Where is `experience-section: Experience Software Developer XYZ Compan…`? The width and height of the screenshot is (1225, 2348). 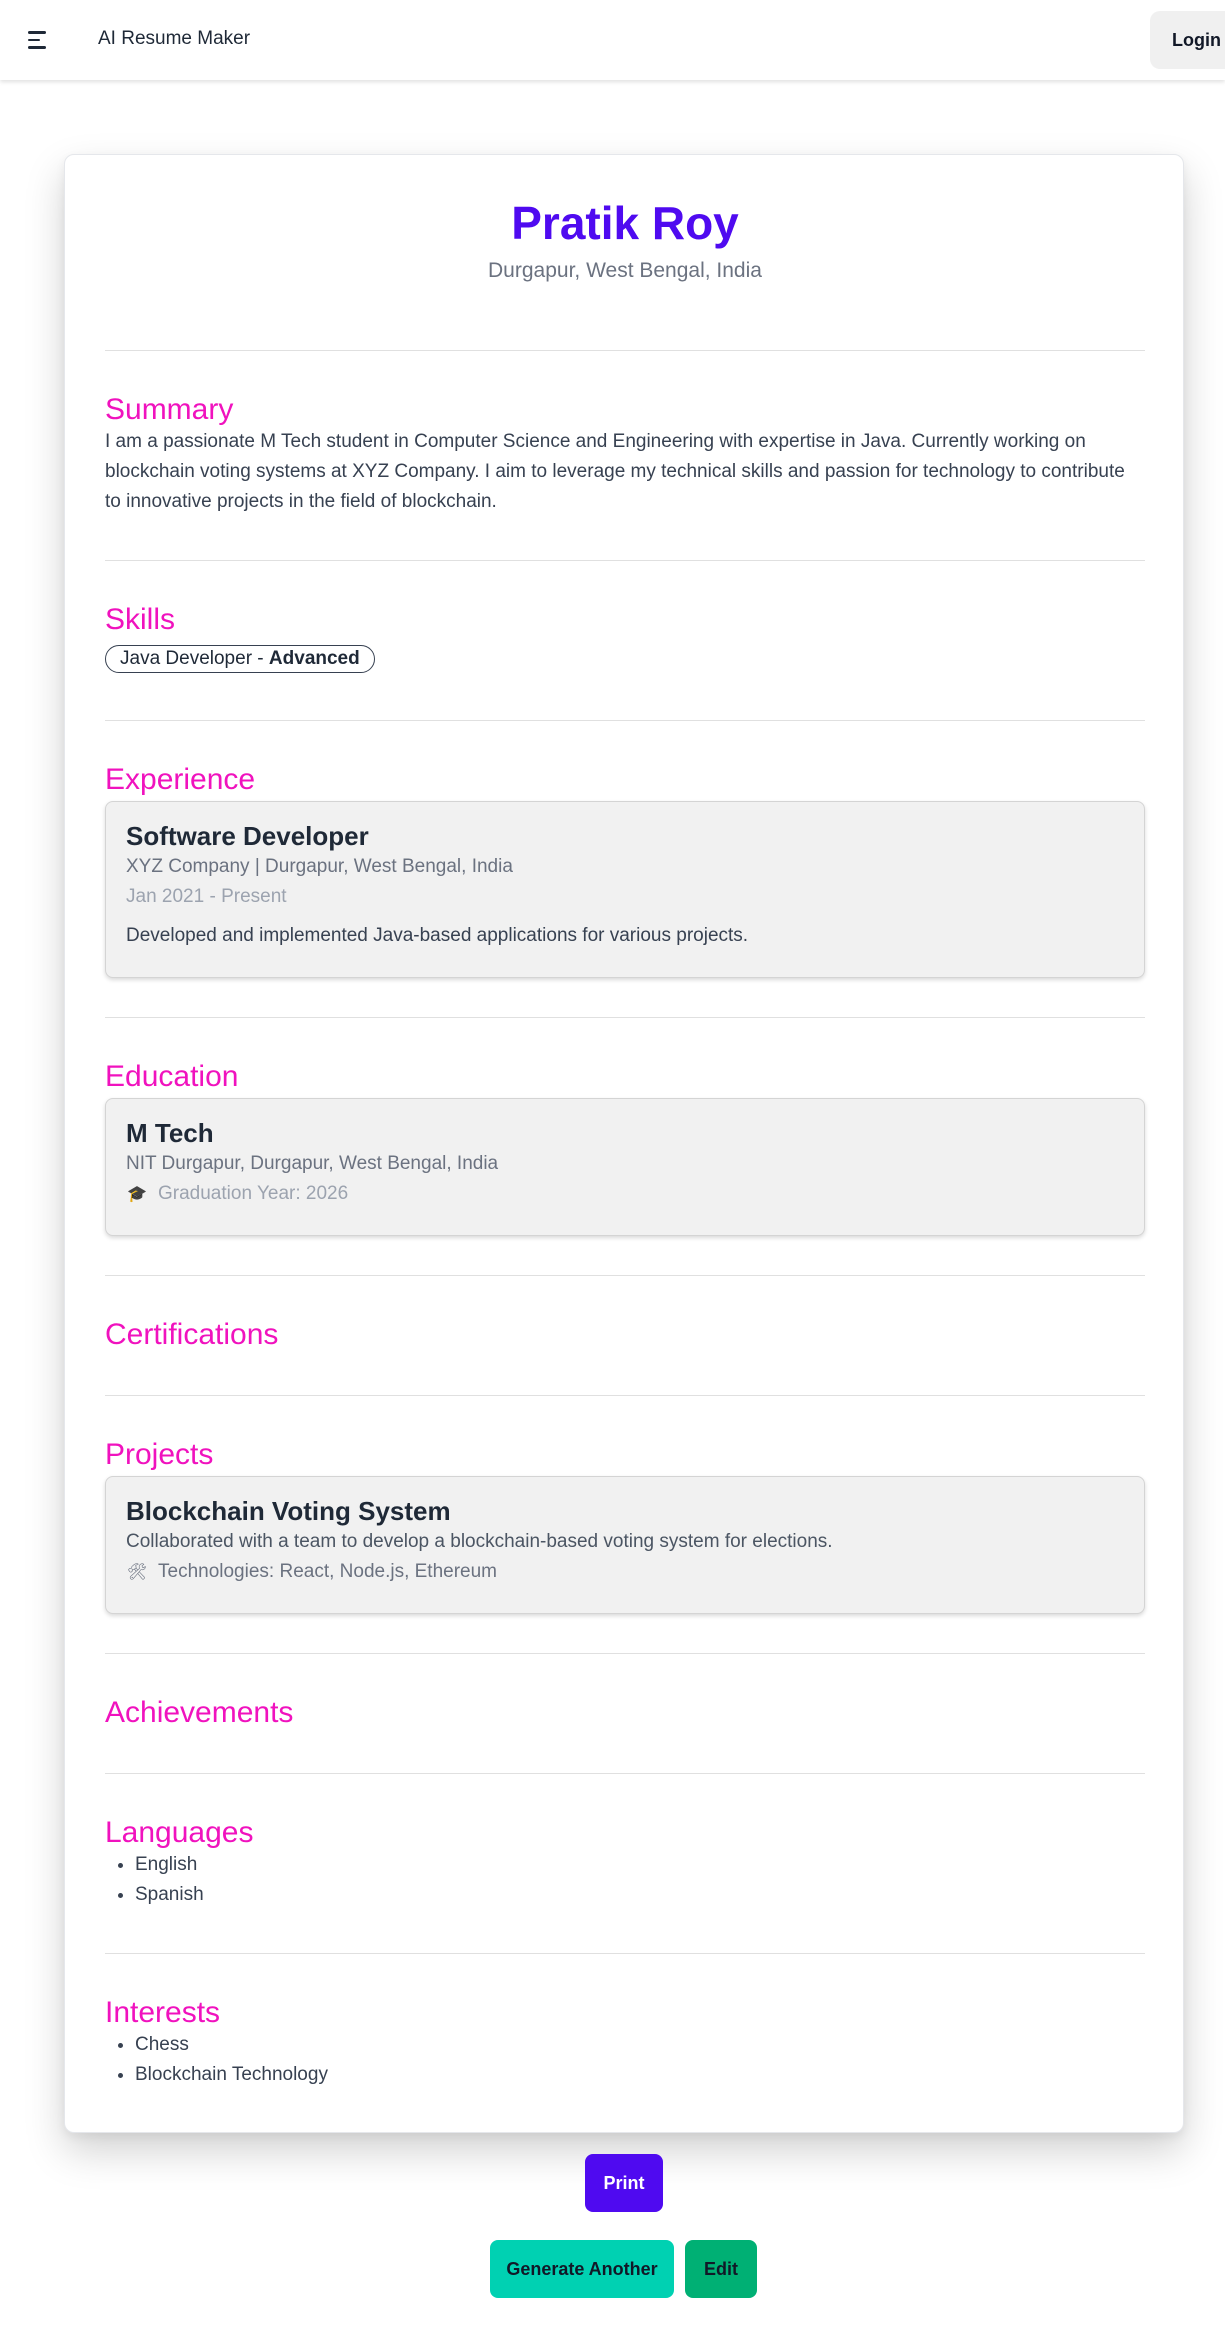 experience-section: Experience Software Developer XYZ Compan… is located at coordinates (625, 869).